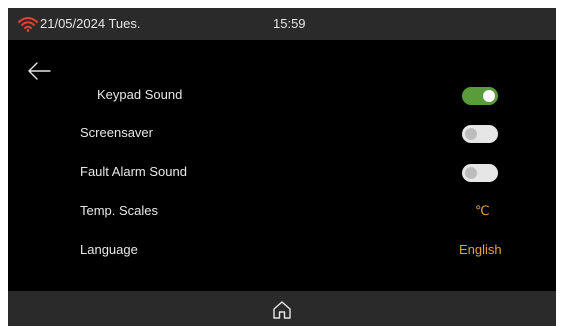 The height and width of the screenshot is (326, 563). What do you see at coordinates (133, 171) in the screenshot?
I see `fault-alarm-sound-label: Fault Alarm Sound` at bounding box center [133, 171].